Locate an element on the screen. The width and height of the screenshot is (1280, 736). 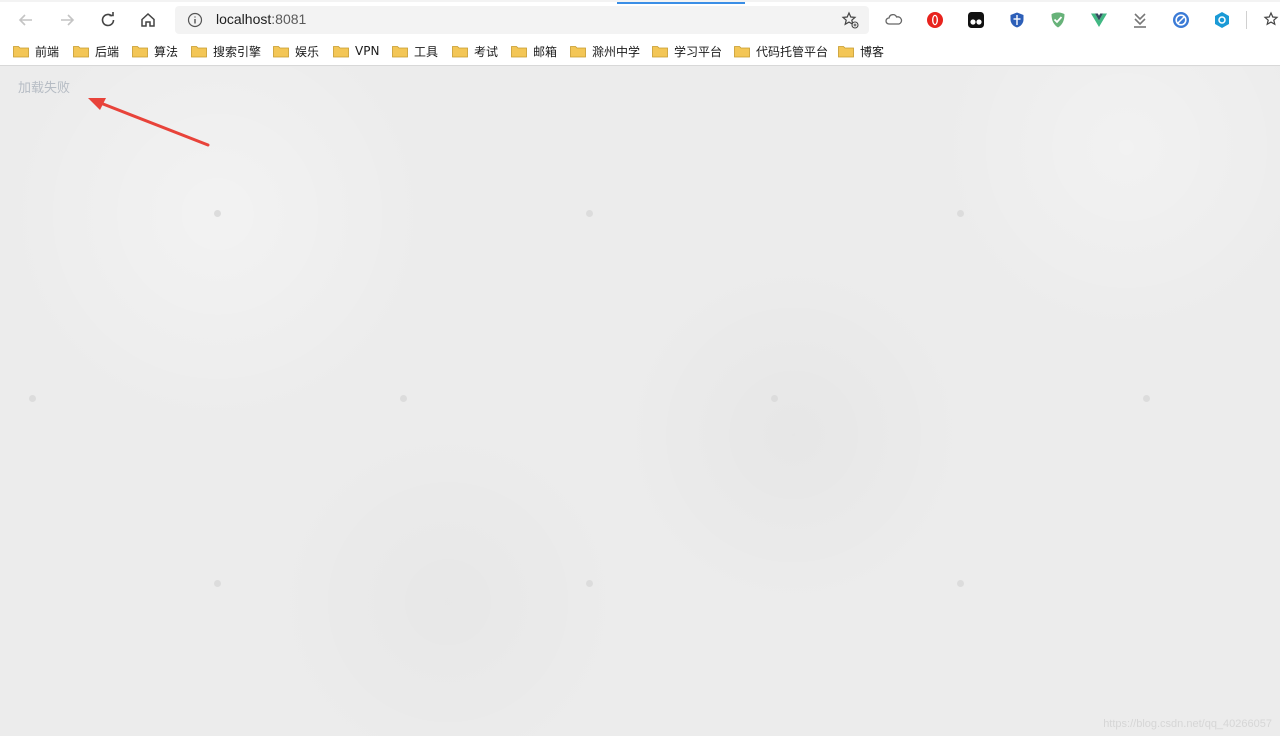
bookmark-label: 搜索引擎 is located at coordinates (237, 51).